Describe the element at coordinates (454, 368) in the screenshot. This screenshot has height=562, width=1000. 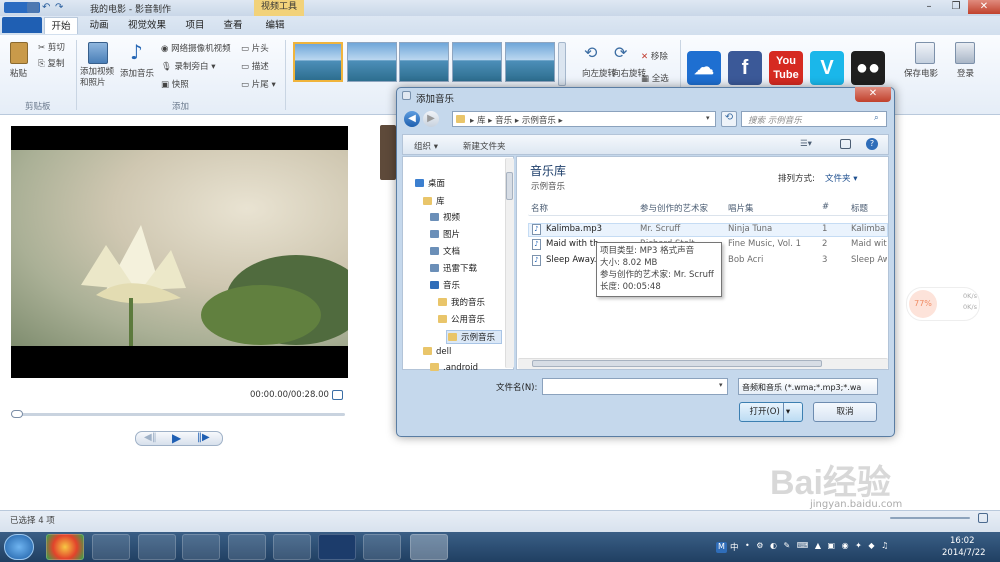
I see `nav-item-11: .android` at that location.